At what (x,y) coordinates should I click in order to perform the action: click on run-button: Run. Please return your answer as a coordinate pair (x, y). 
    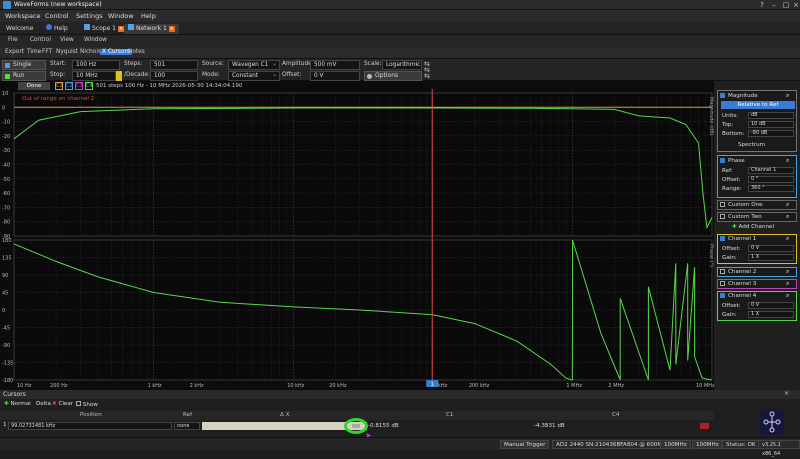
    Looking at the image, I should click on (24, 76).